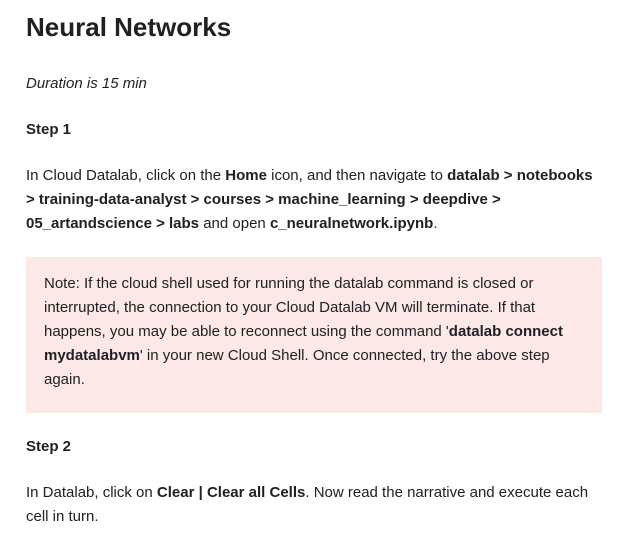 The width and height of the screenshot is (629, 554). Describe the element at coordinates (126, 175) in the screenshot. I see `step-1-text-part-1: In Cloud Datalab, click on the` at that location.